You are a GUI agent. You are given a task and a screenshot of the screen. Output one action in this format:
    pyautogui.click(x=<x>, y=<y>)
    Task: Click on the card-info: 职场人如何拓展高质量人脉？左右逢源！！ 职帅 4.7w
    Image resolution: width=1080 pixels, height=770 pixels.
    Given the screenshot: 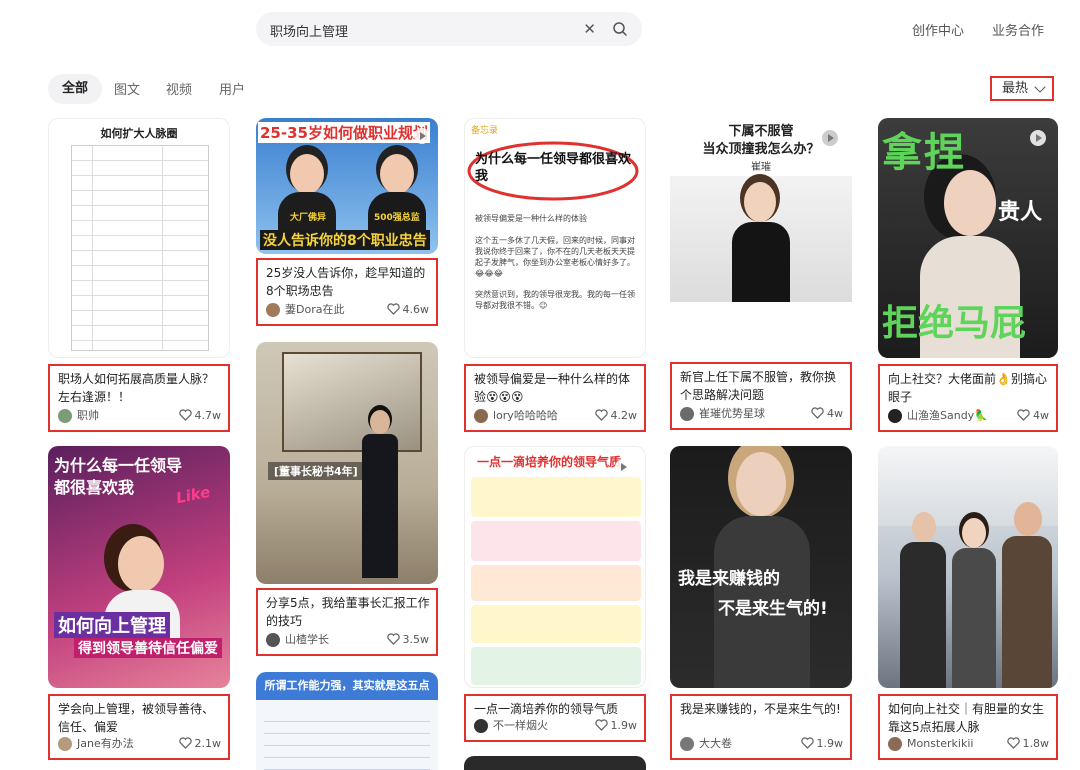 What is the action you would take?
    pyautogui.click(x=139, y=398)
    